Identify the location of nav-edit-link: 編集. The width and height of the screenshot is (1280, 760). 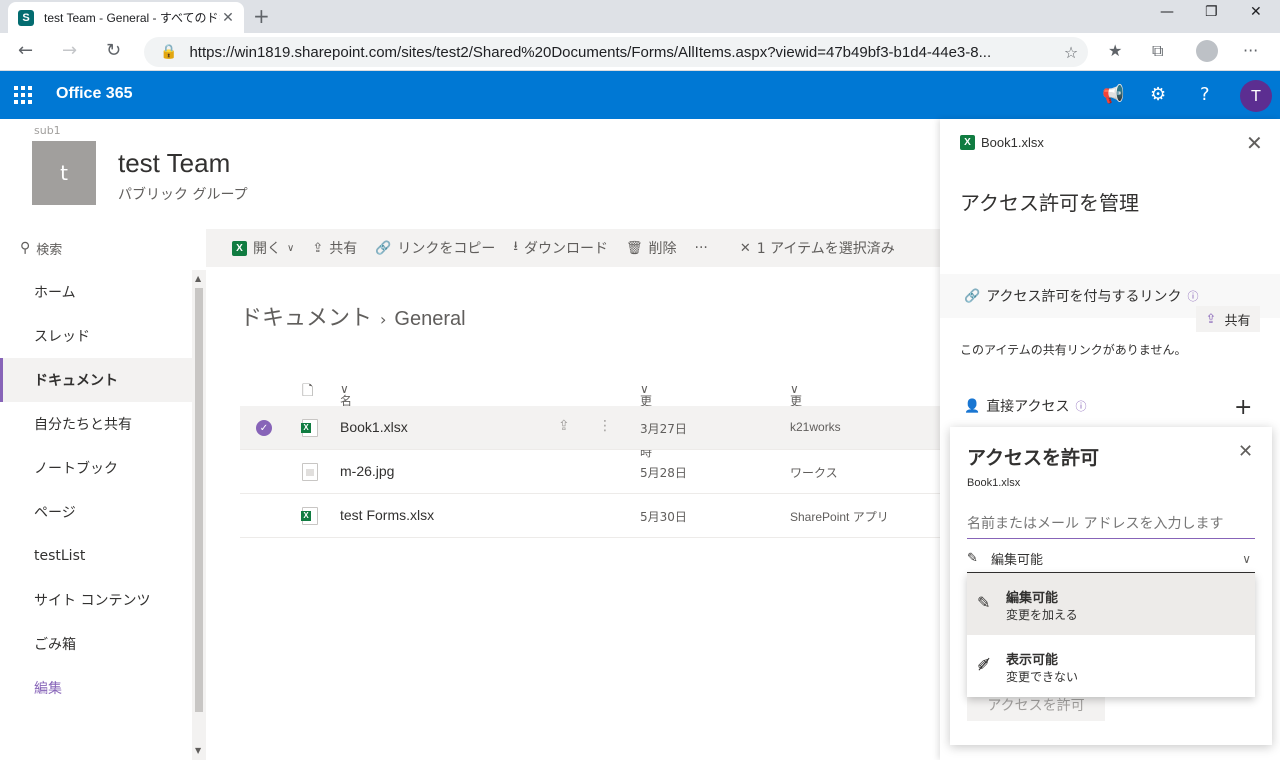
(96, 688).